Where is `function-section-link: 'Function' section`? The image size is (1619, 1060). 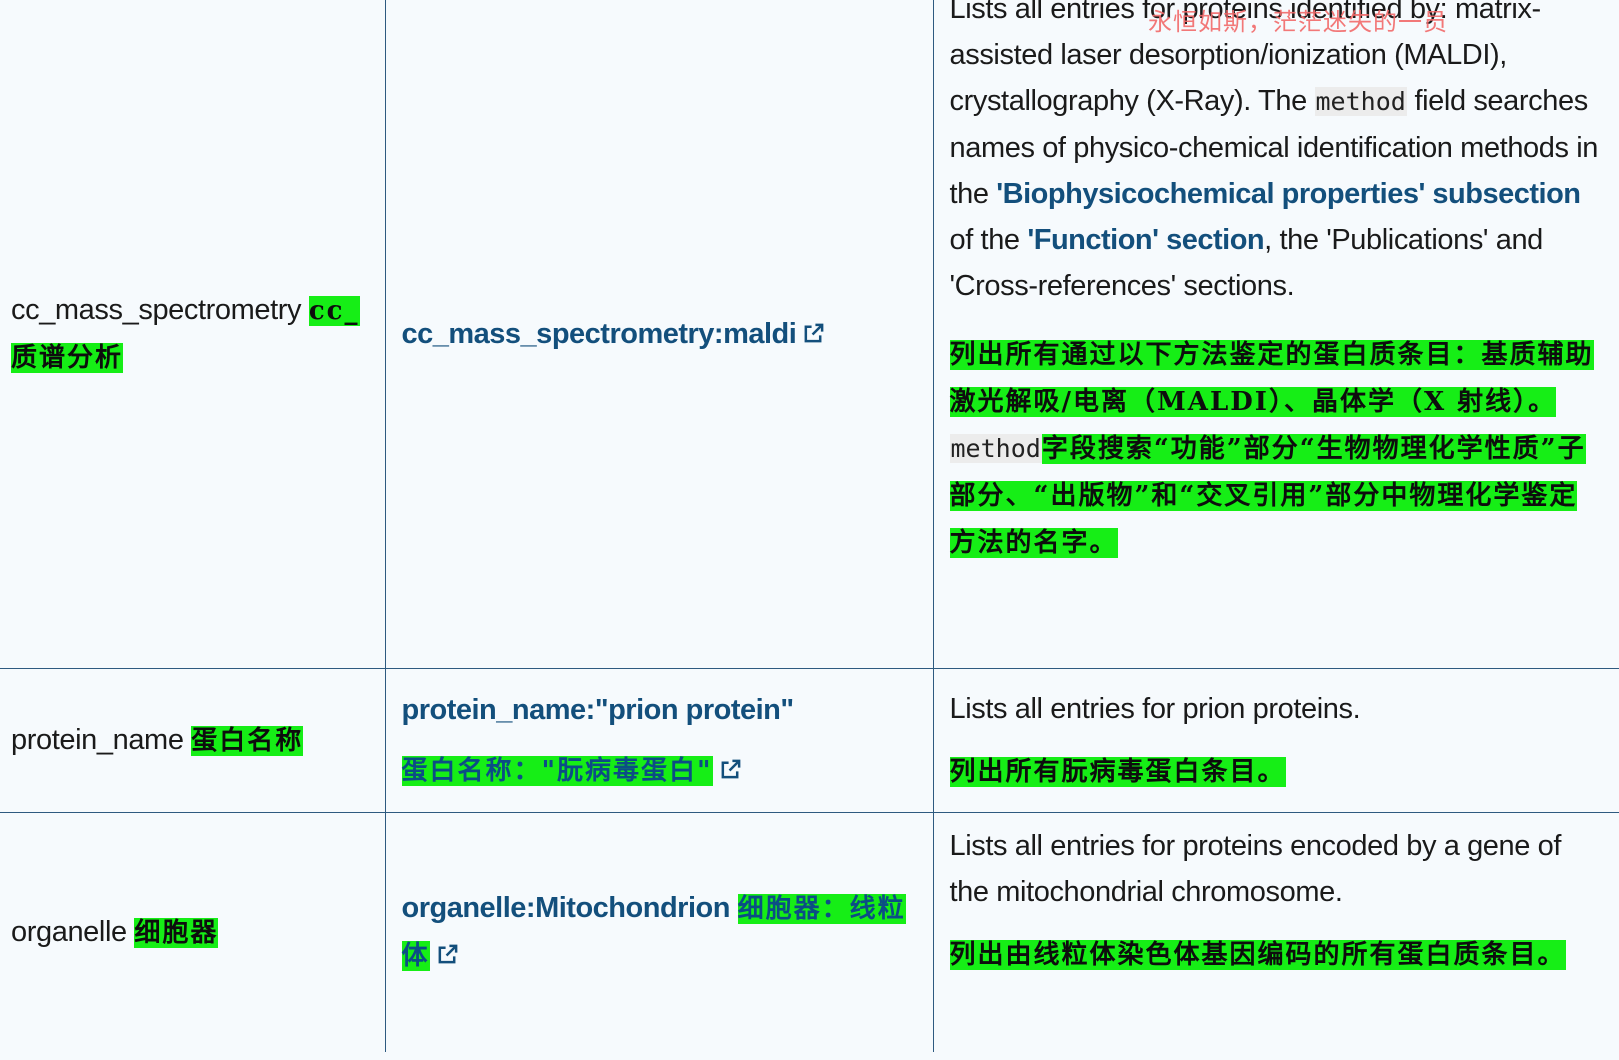 function-section-link: 'Function' section is located at coordinates (1145, 240).